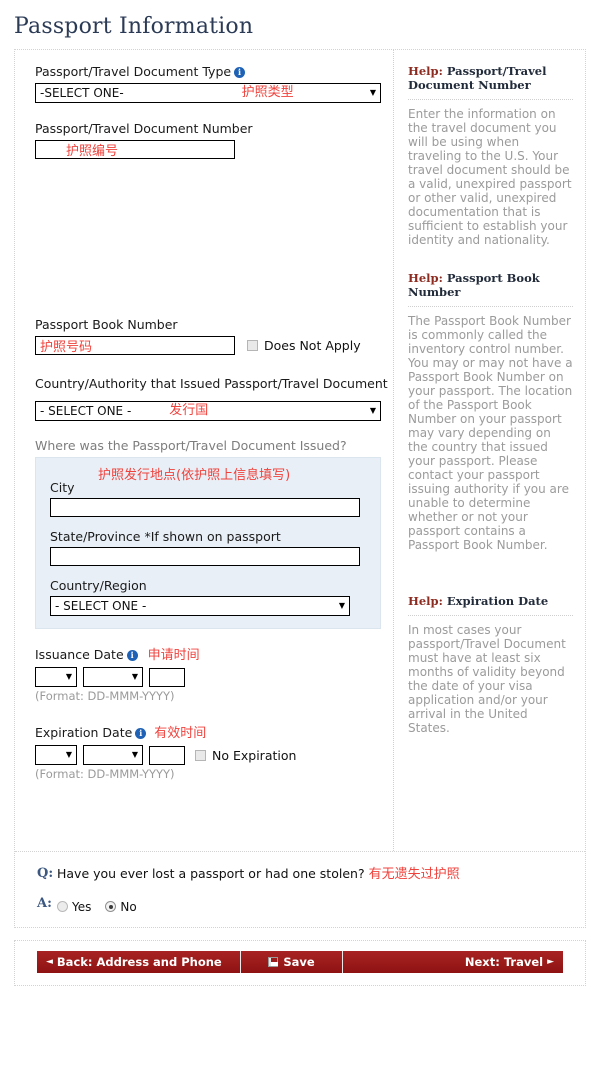 The image size is (600, 1070). Describe the element at coordinates (111, 906) in the screenshot. I see `radio-no` at that location.